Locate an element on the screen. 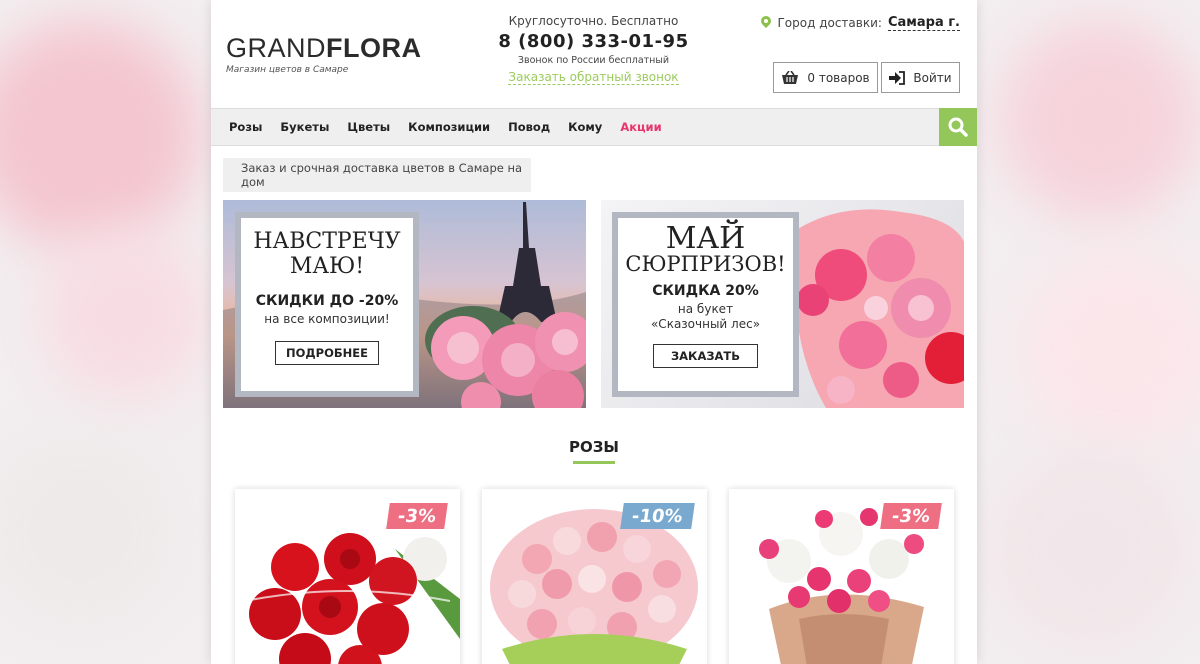 The height and width of the screenshot is (664, 1200). promo-subtext-line2: «Сказочный лес» is located at coordinates (705, 324).